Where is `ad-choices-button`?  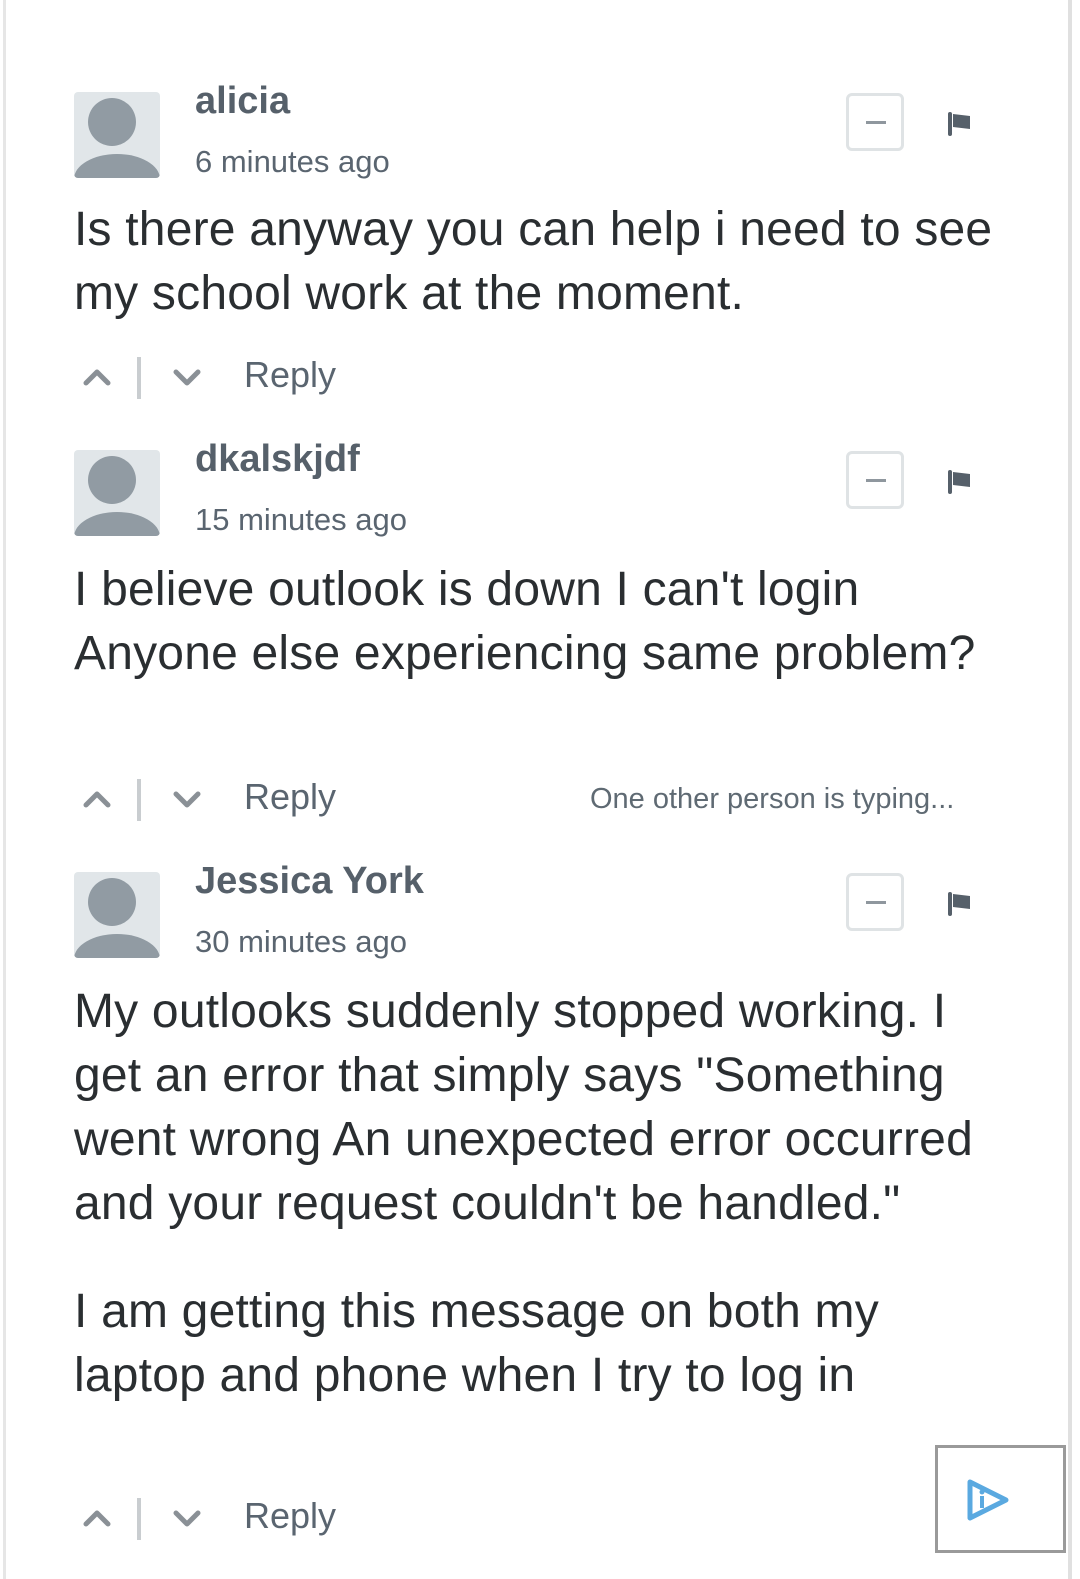
ad-choices-button is located at coordinates (1000, 1499).